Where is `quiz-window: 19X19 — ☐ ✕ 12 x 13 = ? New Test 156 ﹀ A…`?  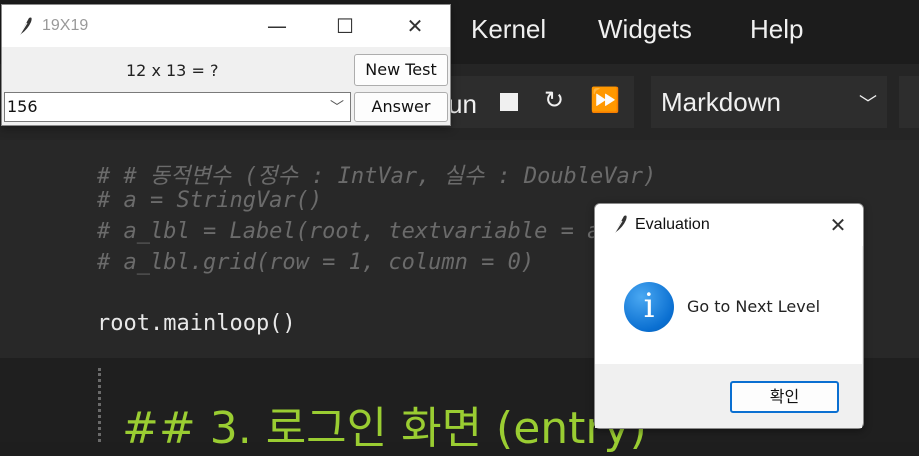
quiz-window: 19X19 — ☐ ✕ 12 x 13 = ? New Test 156 ﹀ A… is located at coordinates (226, 65).